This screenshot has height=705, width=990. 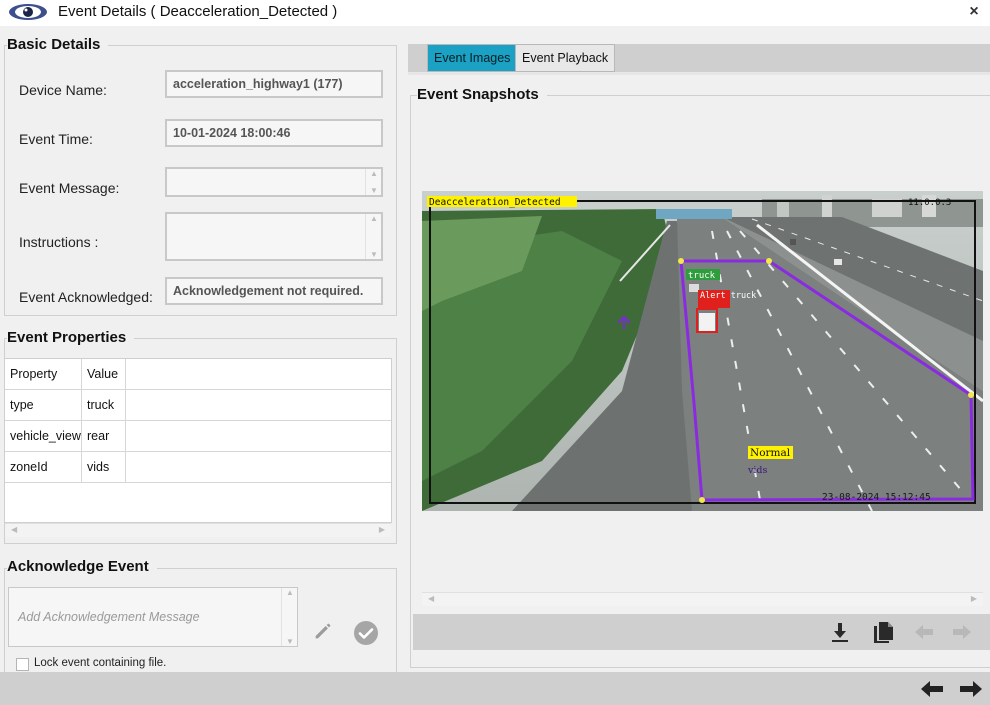 I want to click on acknowledge-message-scrollbar: ▲ ▼, so click(x=289, y=617).